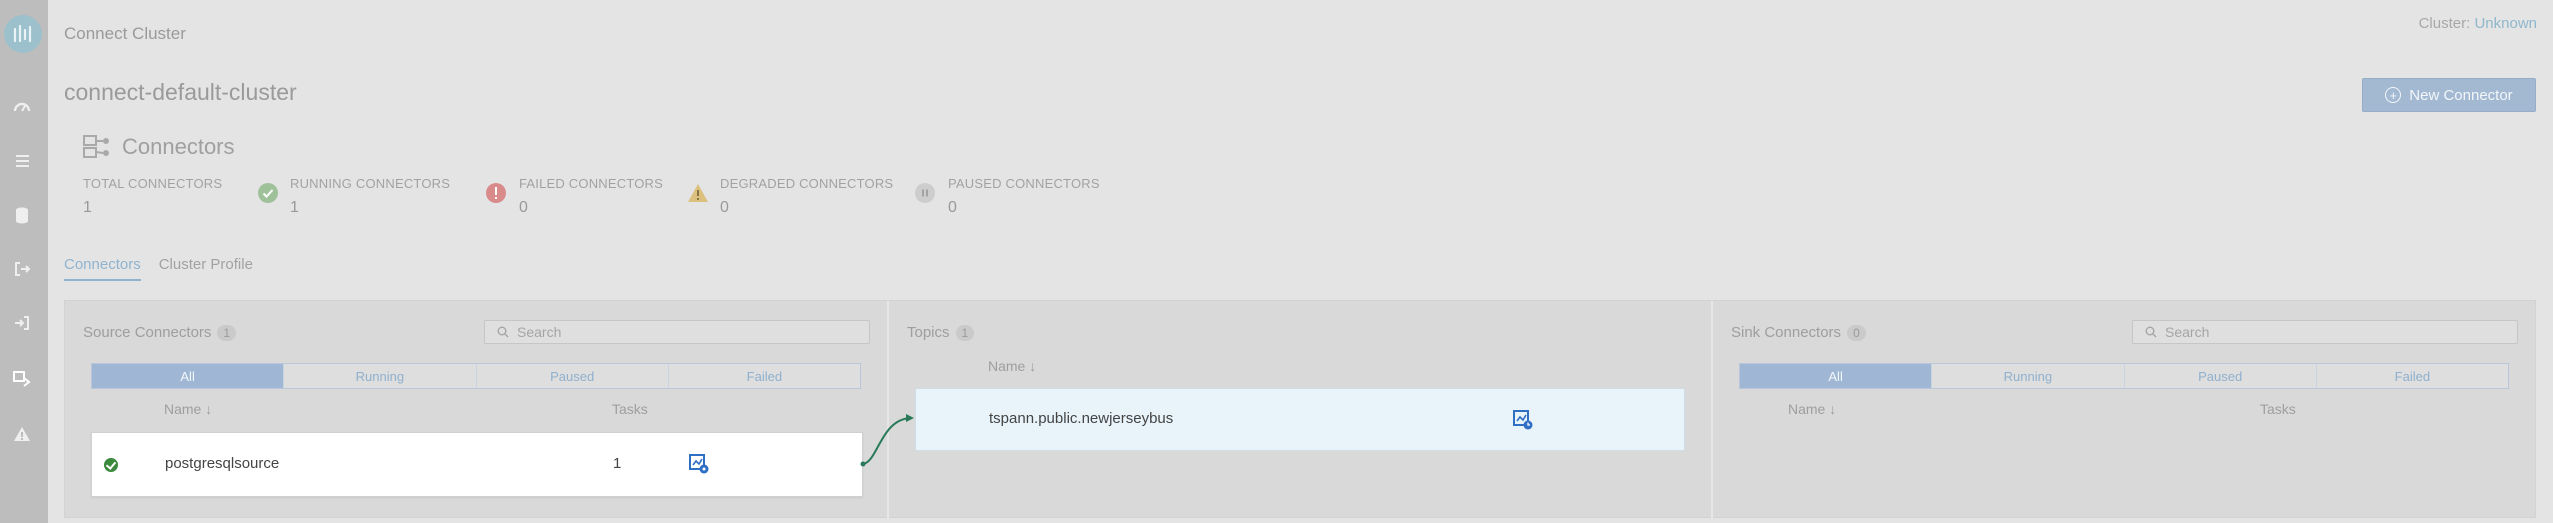  I want to click on cluster-status-value: Unknown, so click(2505, 23).